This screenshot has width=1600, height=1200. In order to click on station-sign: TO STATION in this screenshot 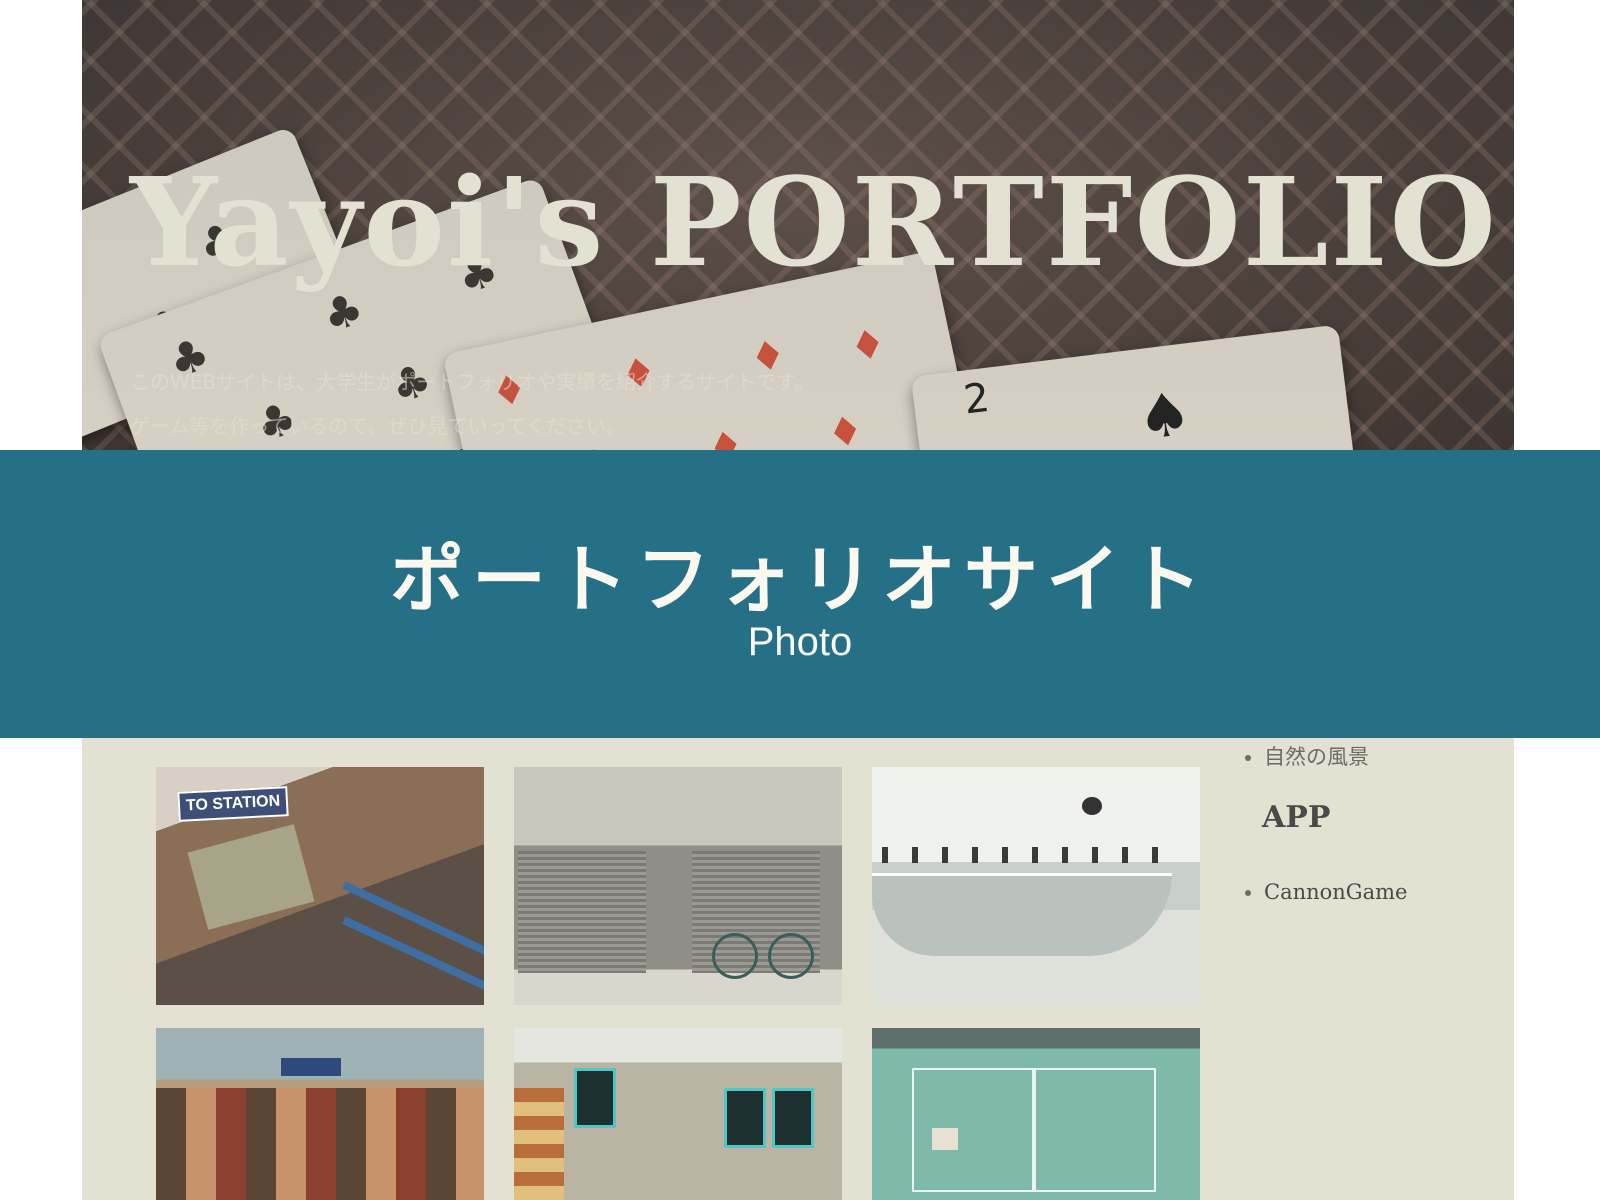, I will do `click(233, 804)`.